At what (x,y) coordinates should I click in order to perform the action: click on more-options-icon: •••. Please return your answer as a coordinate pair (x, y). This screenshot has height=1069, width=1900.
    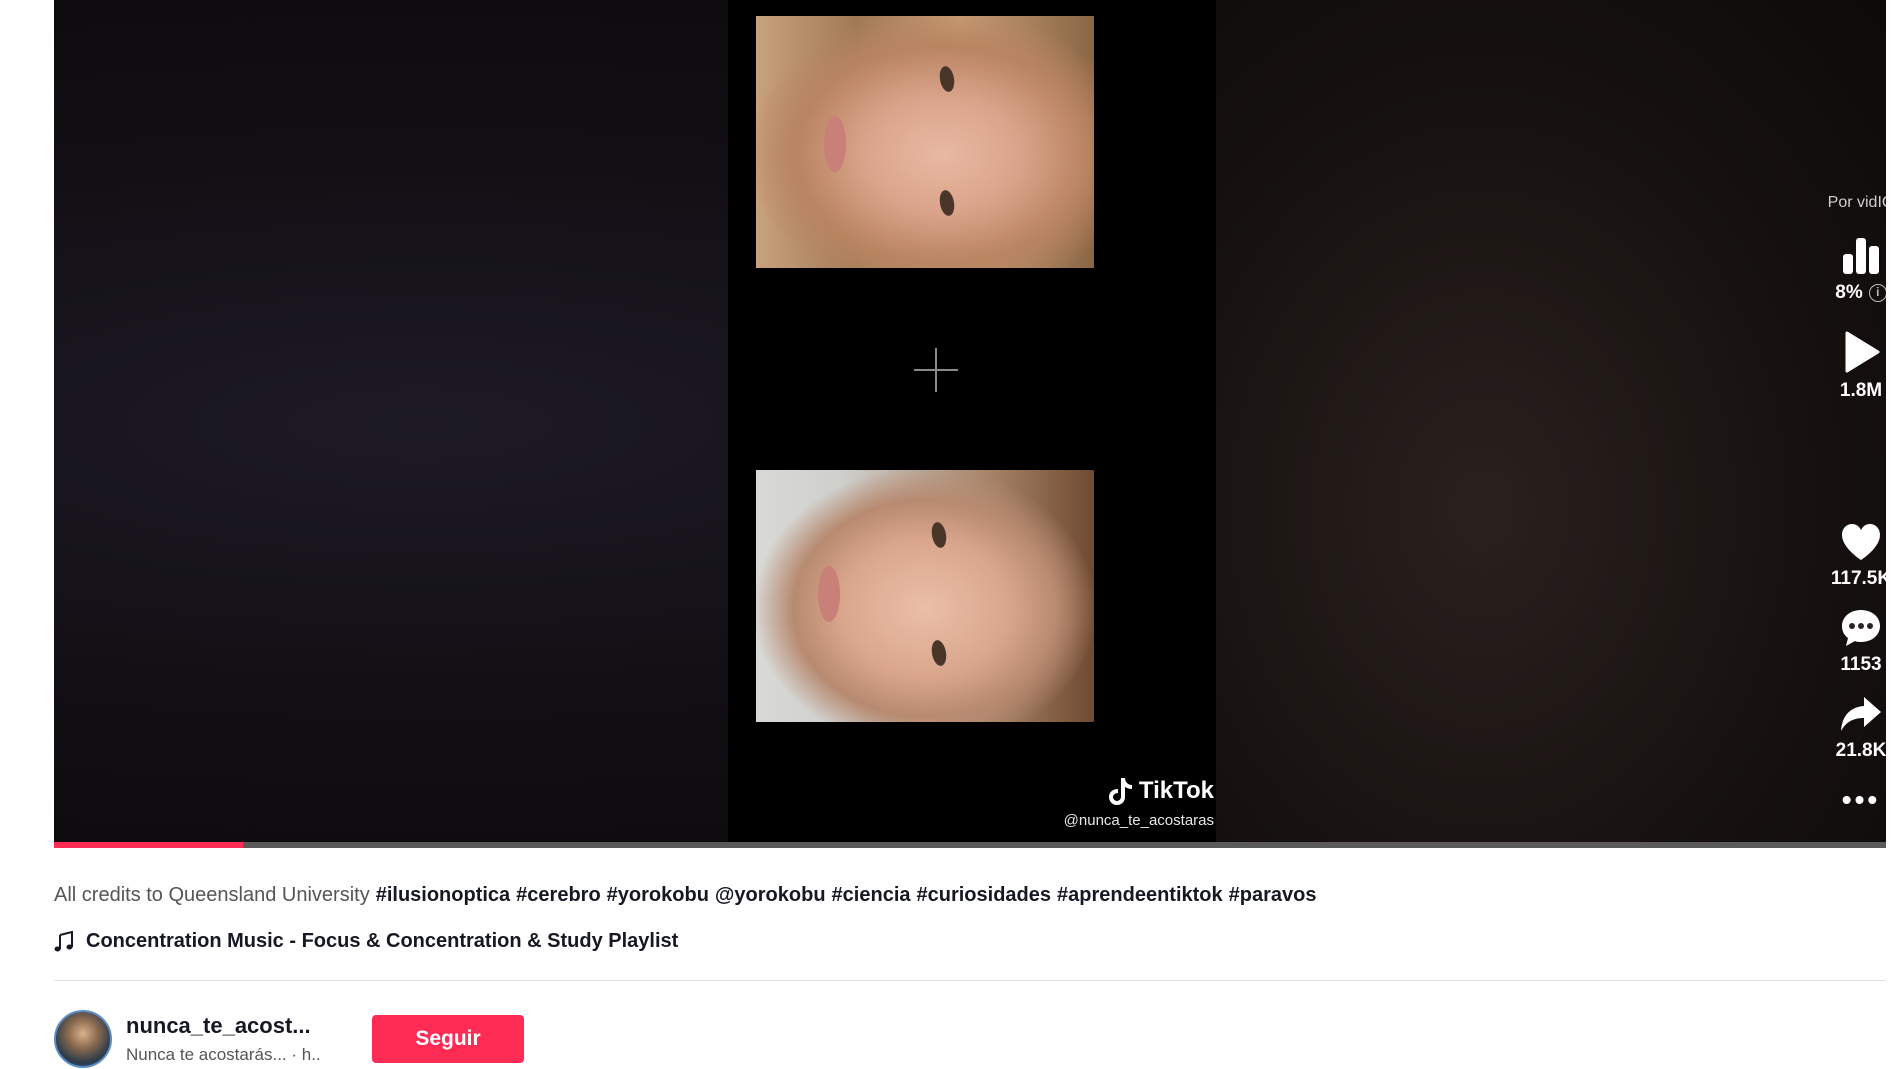
    Looking at the image, I should click on (1851, 800).